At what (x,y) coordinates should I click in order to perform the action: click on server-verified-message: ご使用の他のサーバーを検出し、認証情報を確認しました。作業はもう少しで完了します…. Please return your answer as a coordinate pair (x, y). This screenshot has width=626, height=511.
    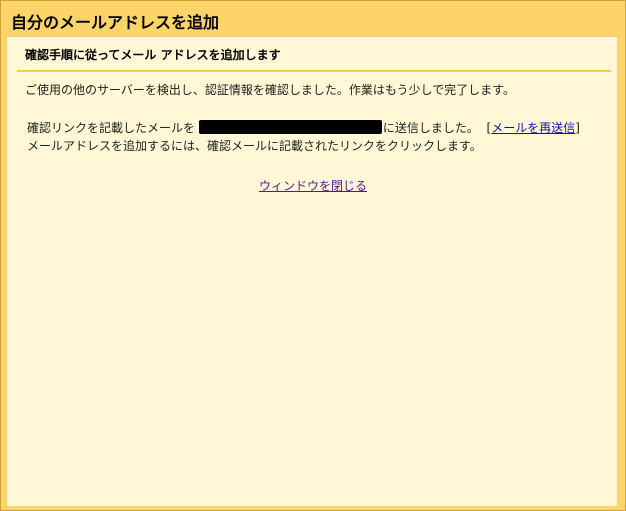
    Looking at the image, I should click on (270, 90).